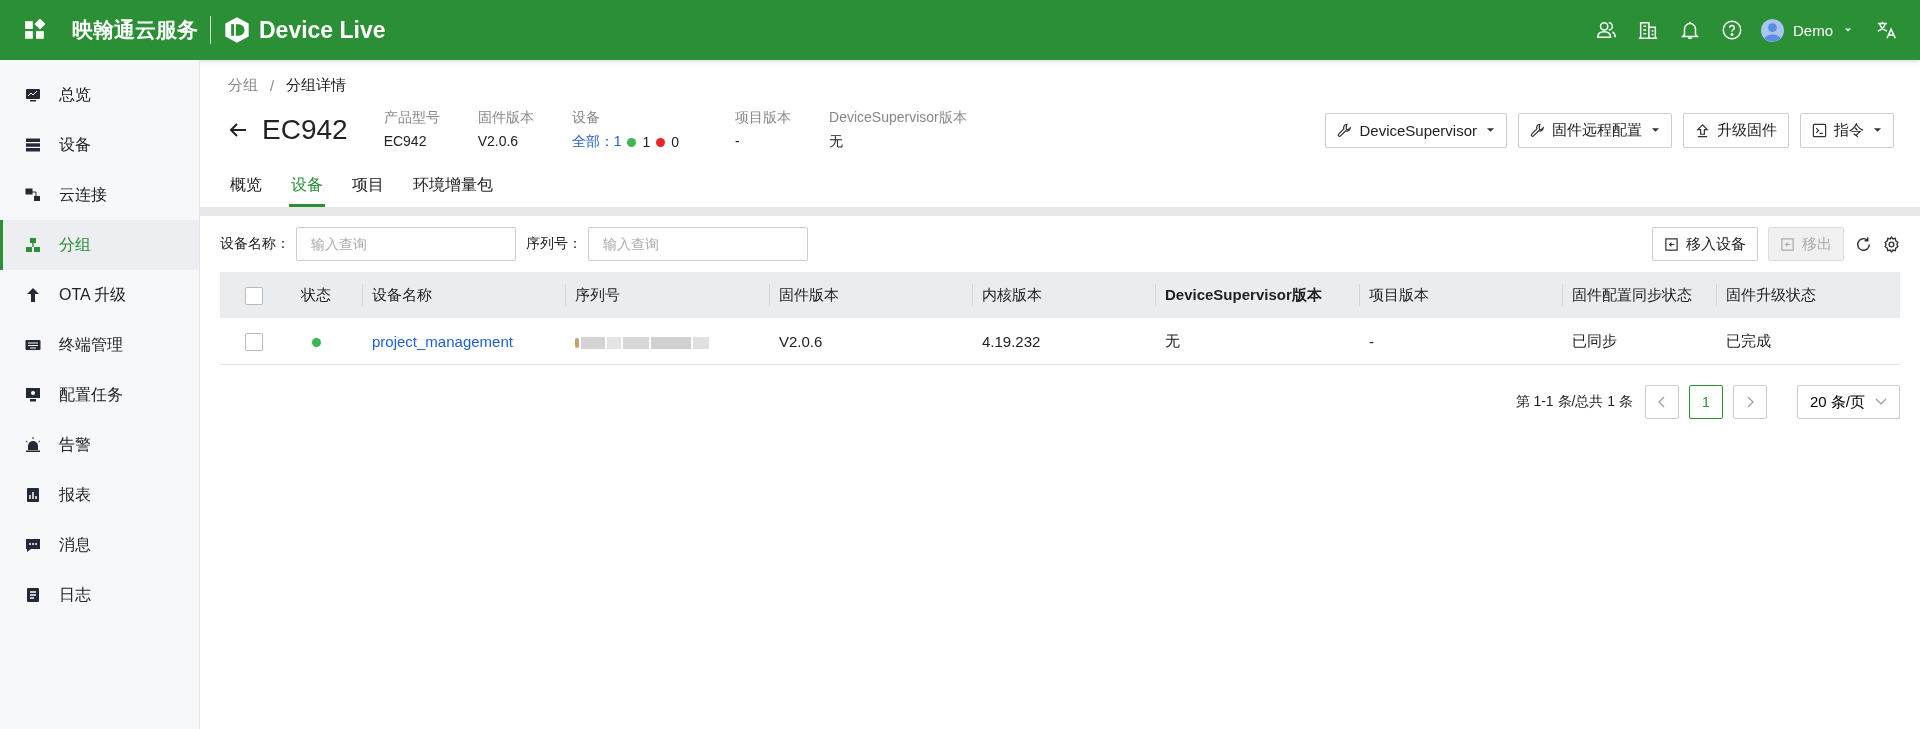  I want to click on info-value: -, so click(738, 141).